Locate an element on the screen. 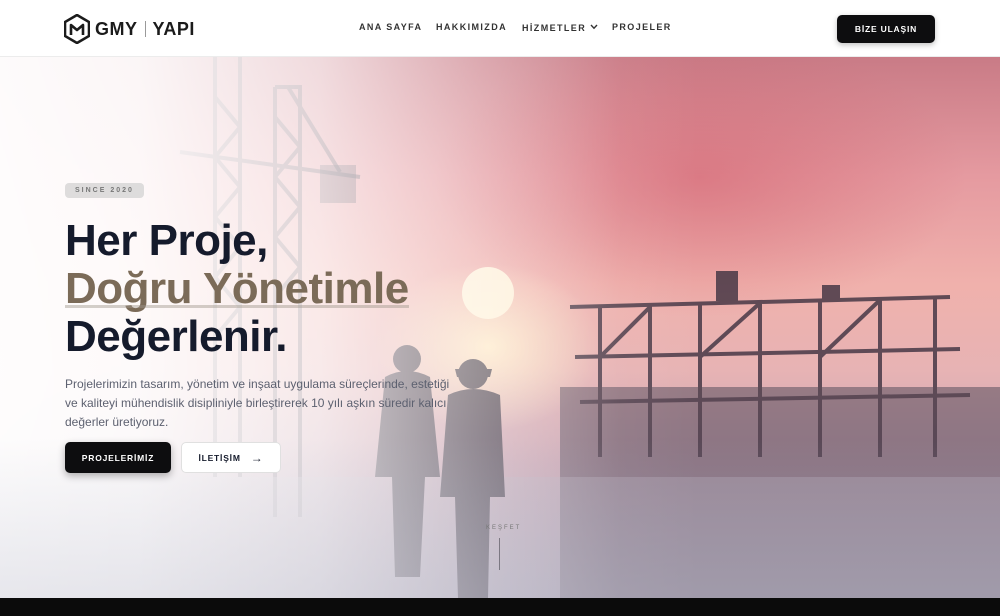 This screenshot has height=616, width=1000. nav-hizmetler: HİZMETLER is located at coordinates (560, 27).